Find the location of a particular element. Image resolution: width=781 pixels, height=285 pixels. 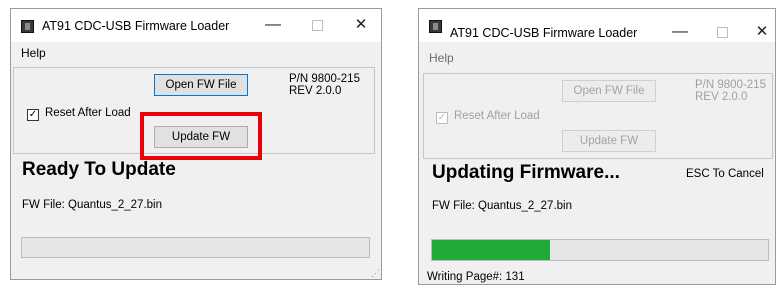

status-bar-text: Writing Page#: 131 is located at coordinates (476, 277).